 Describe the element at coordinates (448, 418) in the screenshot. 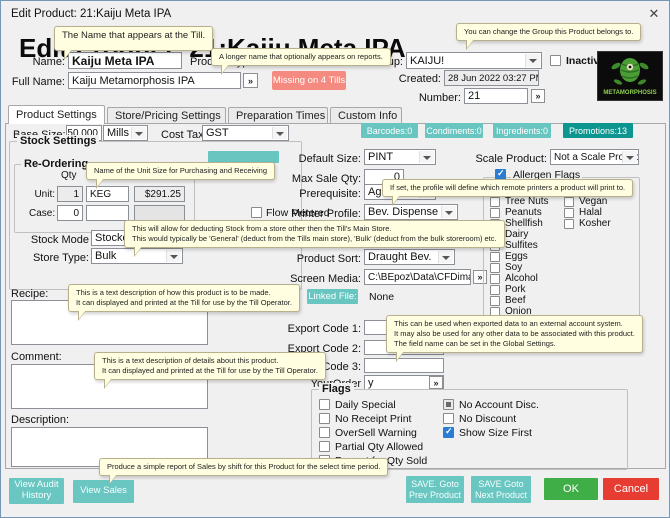

I see `no-discount-checkbox` at that location.